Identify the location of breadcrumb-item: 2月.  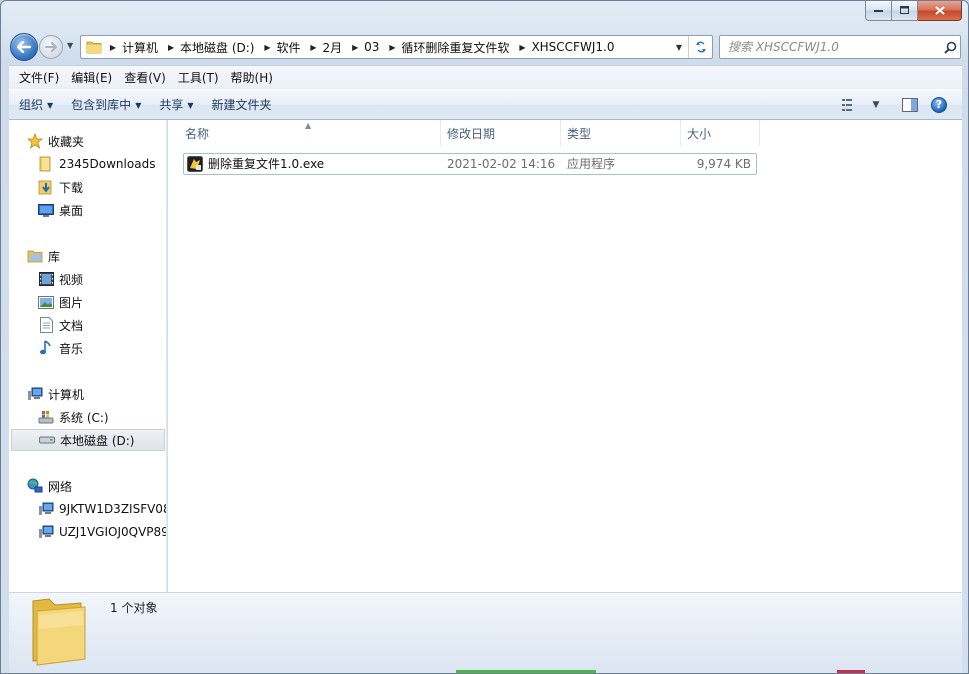
(335, 47).